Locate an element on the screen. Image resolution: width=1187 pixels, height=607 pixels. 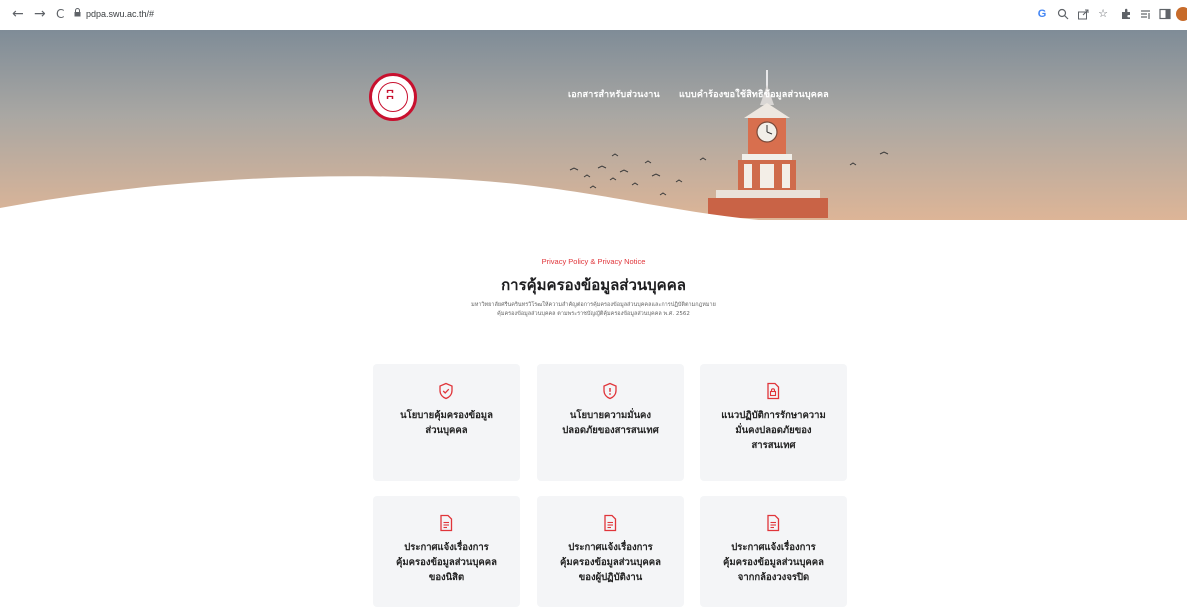
card-label: นโยบายความมั่นคง ปลอดภัยของสารสนเทศ is located at coordinates (610, 423).